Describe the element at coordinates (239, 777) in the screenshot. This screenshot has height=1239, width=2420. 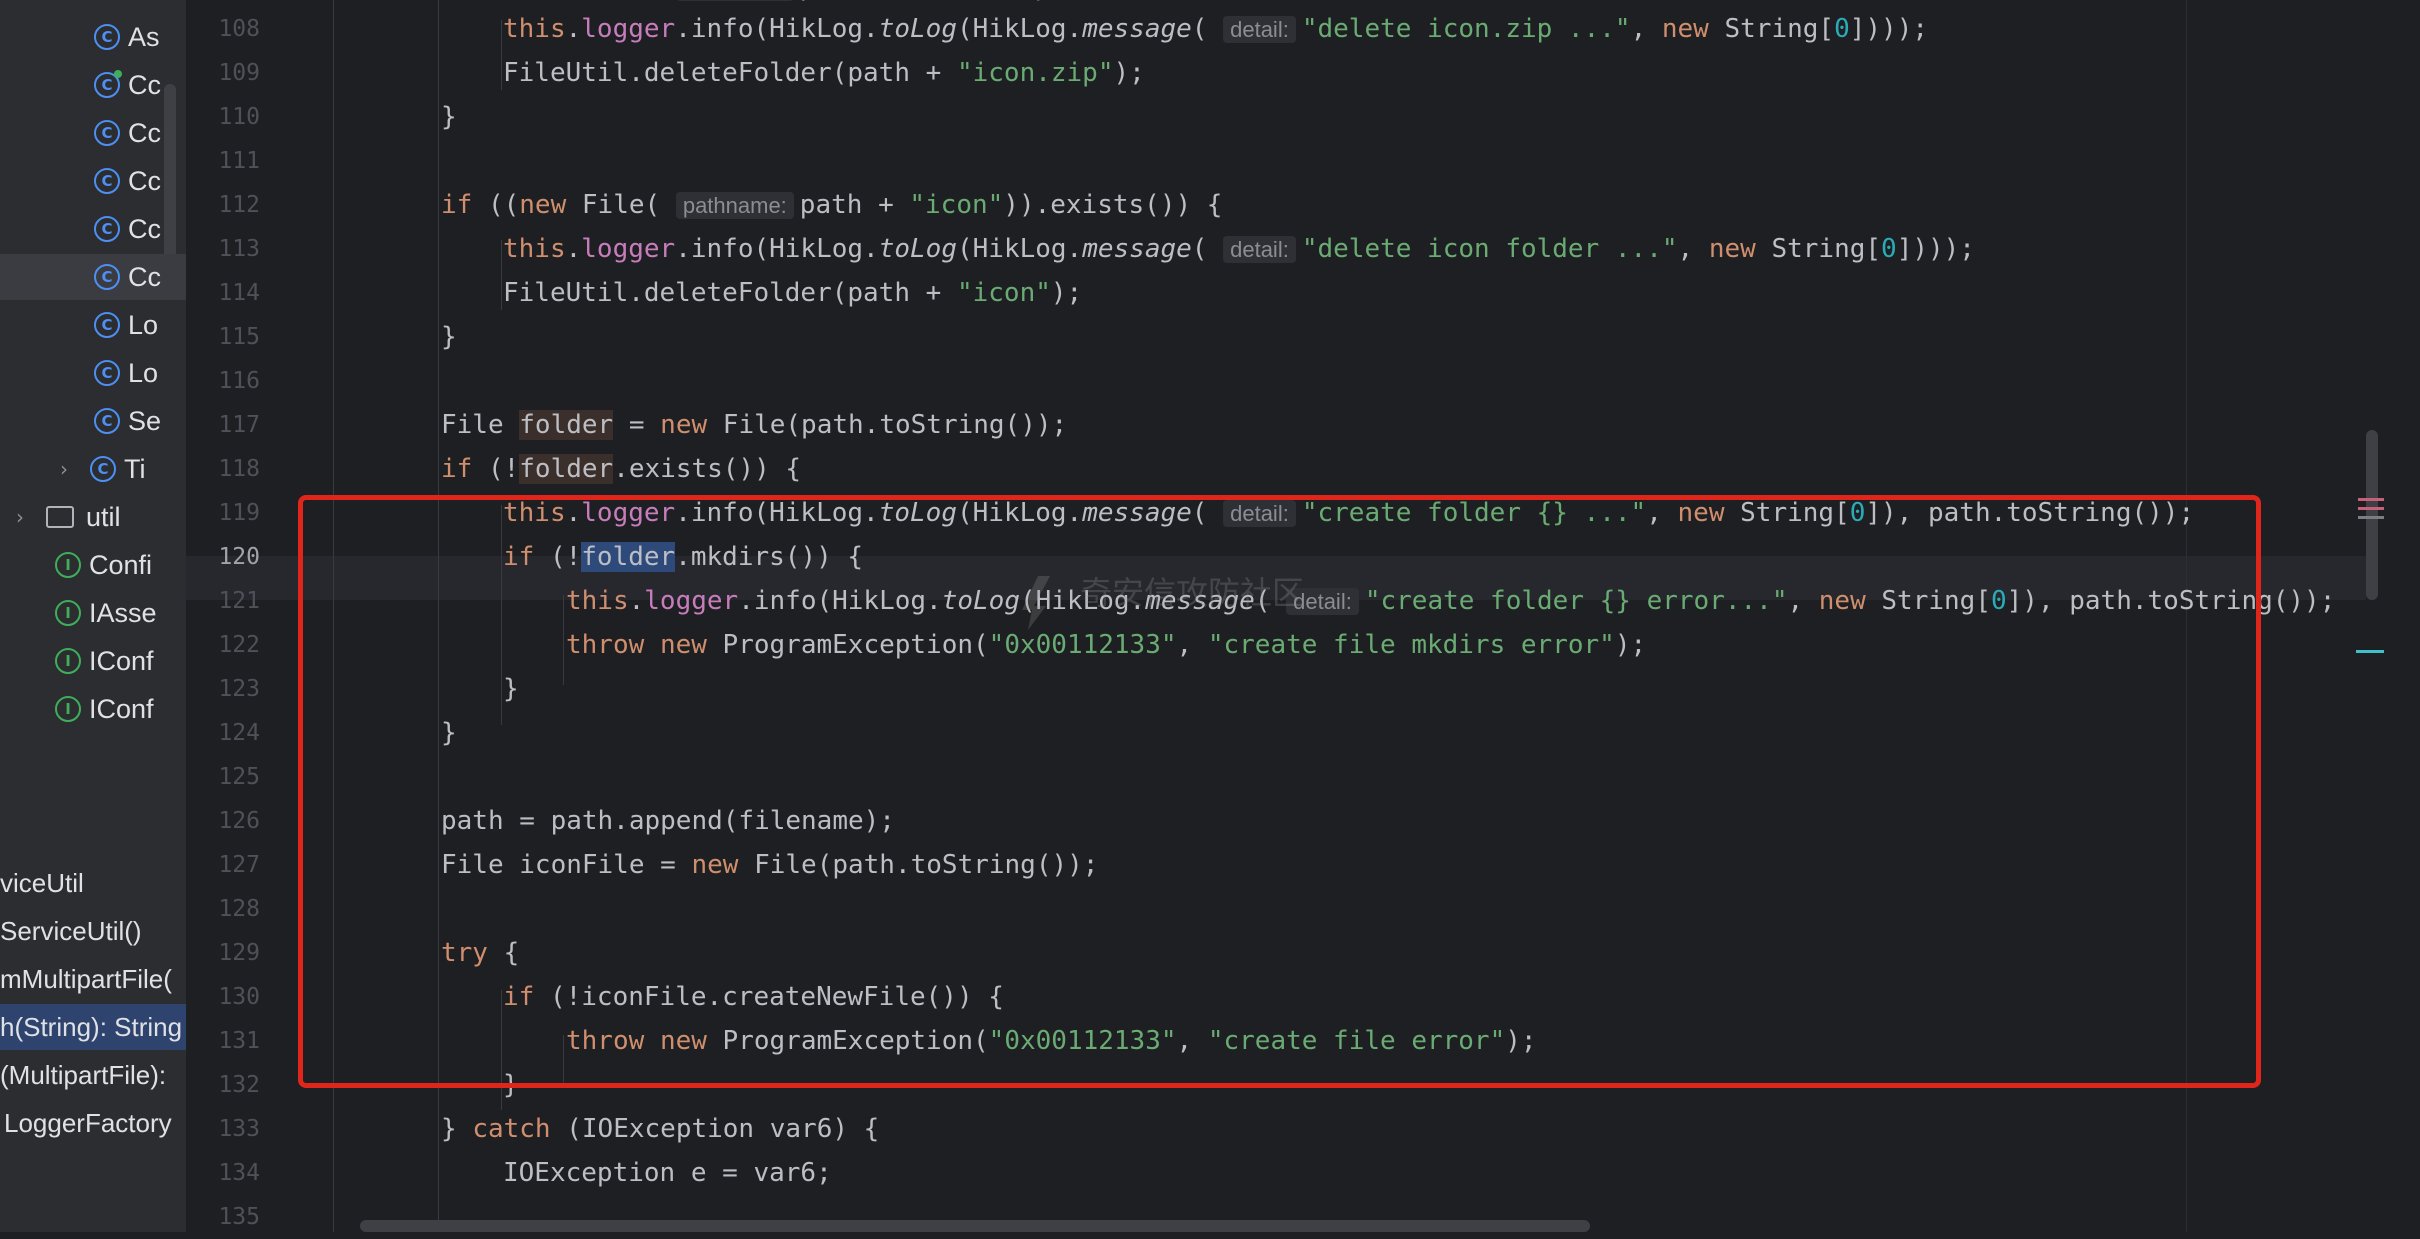
I see `line-number: 125` at that location.